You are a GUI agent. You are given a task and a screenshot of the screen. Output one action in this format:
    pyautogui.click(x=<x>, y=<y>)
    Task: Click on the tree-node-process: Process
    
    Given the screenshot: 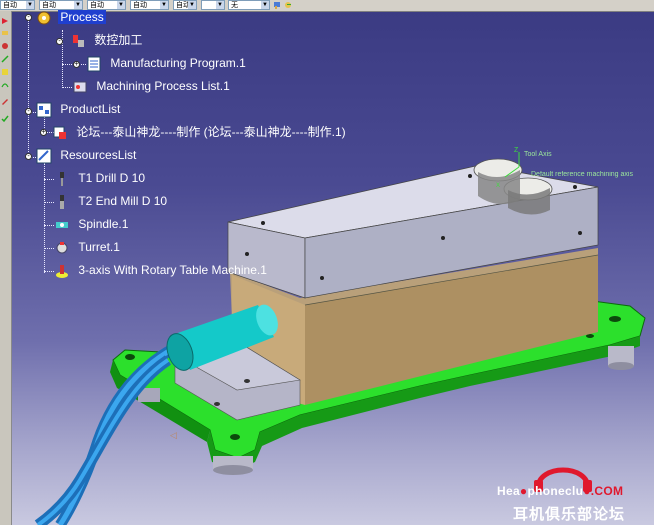 What is the action you would take?
    pyautogui.click(x=71, y=17)
    